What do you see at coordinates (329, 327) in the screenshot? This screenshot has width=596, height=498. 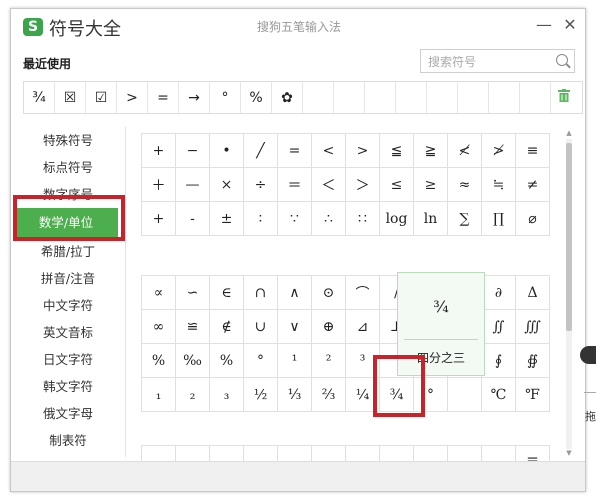 I see `symbol-cell: ⊕` at bounding box center [329, 327].